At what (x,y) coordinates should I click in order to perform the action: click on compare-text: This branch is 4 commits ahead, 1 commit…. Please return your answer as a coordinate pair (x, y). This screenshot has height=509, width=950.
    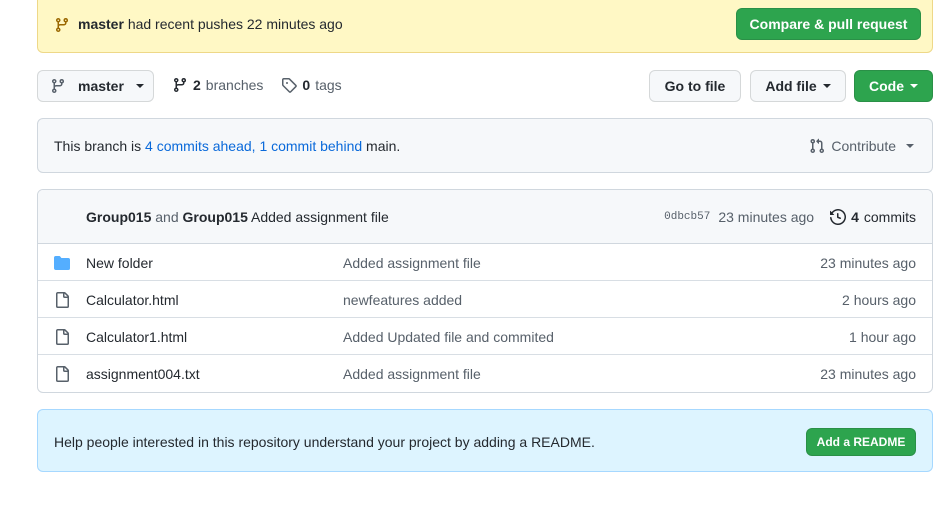
    Looking at the image, I should click on (227, 146).